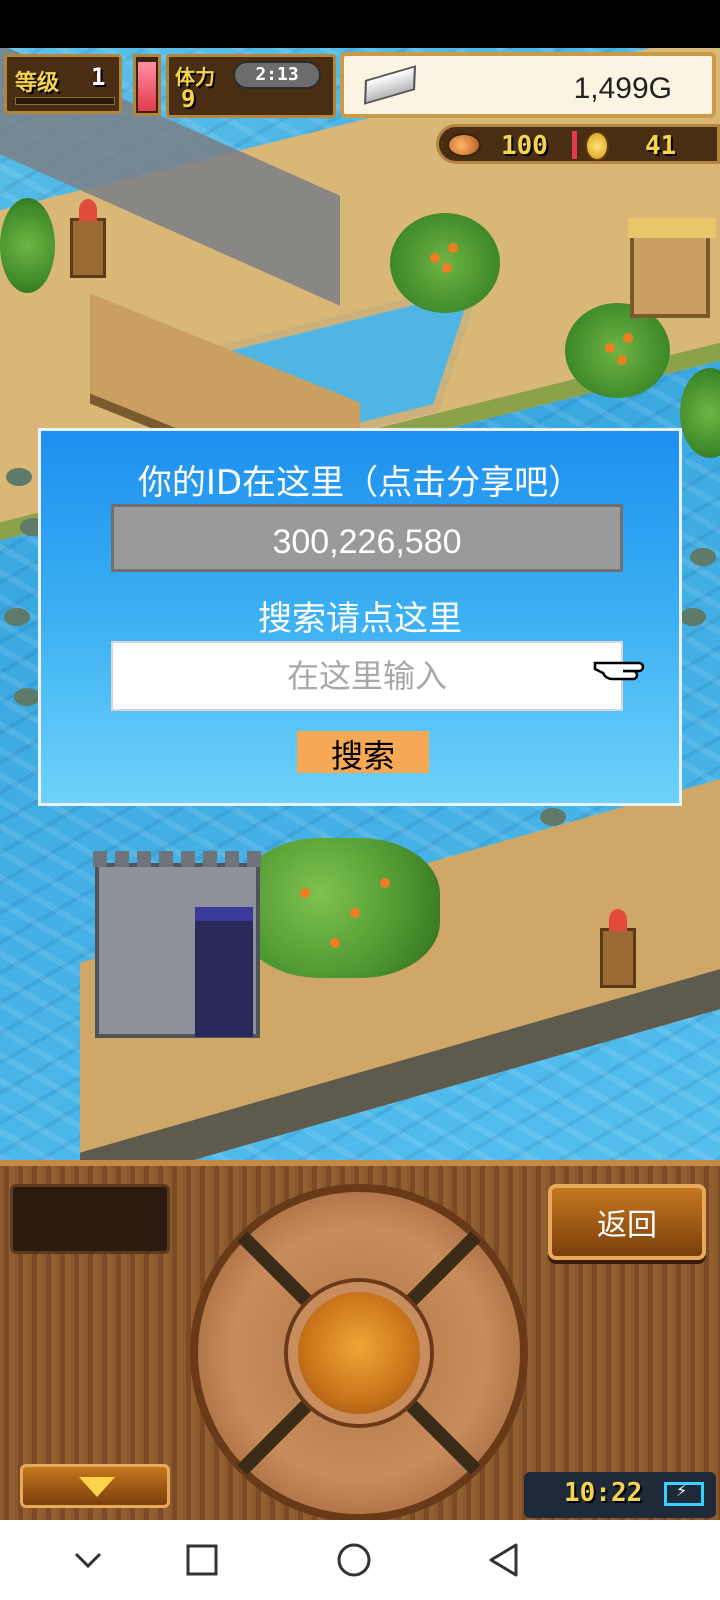 The image size is (720, 1600). Describe the element at coordinates (90, 1219) in the screenshot. I see `empty-slot` at that location.